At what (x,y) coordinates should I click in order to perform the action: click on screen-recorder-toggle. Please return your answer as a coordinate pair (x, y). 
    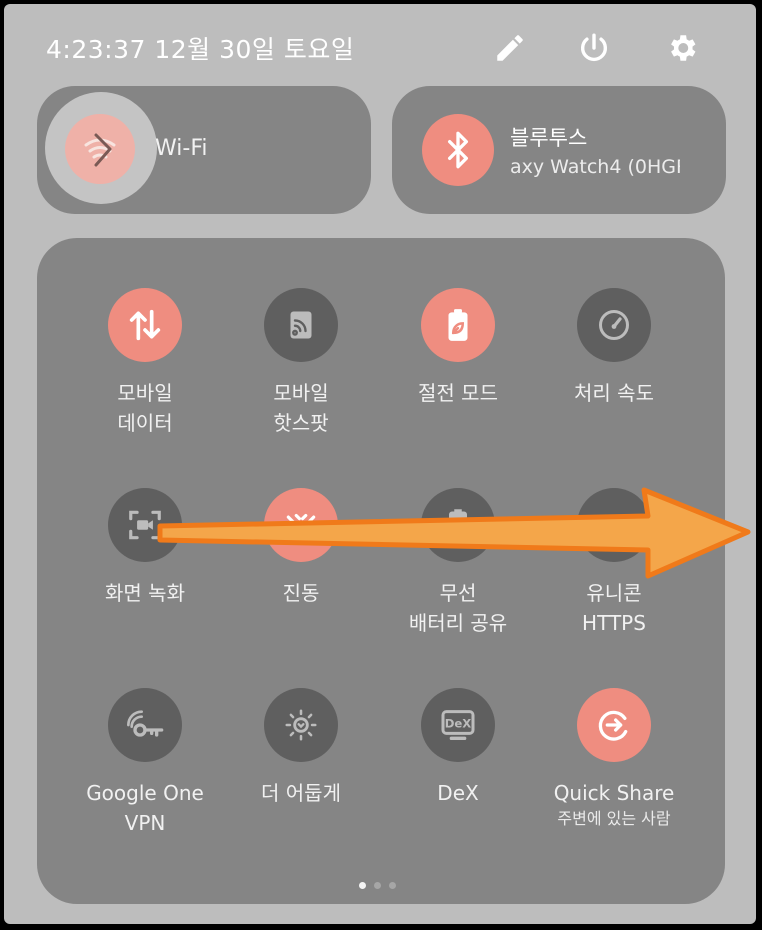
    Looking at the image, I should click on (145, 525).